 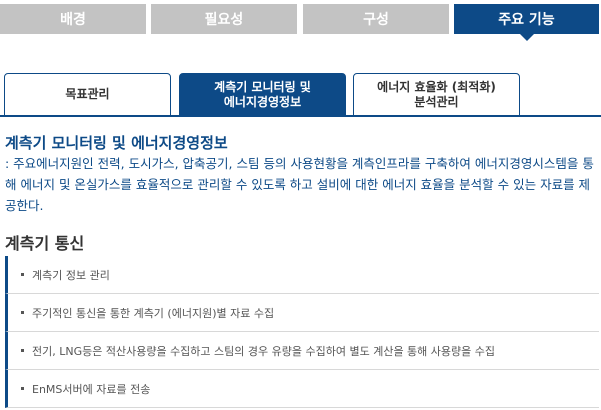 What do you see at coordinates (116, 143) in the screenshot?
I see `section-title: 계측기 모니터링 및 에너지경영정보` at bounding box center [116, 143].